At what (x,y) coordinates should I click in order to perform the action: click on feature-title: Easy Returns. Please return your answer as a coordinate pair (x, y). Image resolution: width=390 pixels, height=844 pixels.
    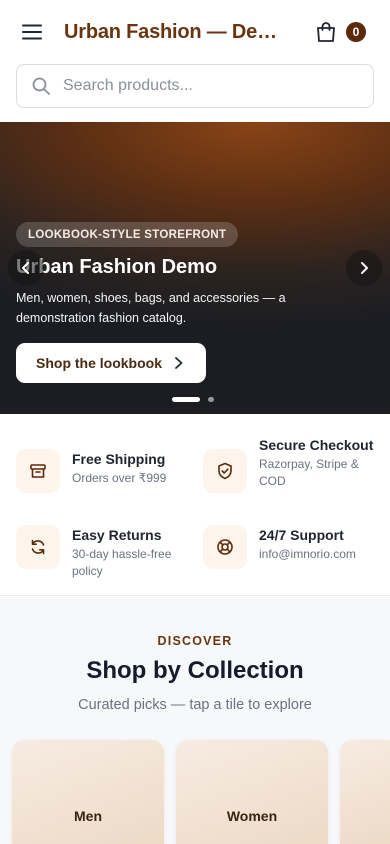
    Looking at the image, I should click on (117, 535).